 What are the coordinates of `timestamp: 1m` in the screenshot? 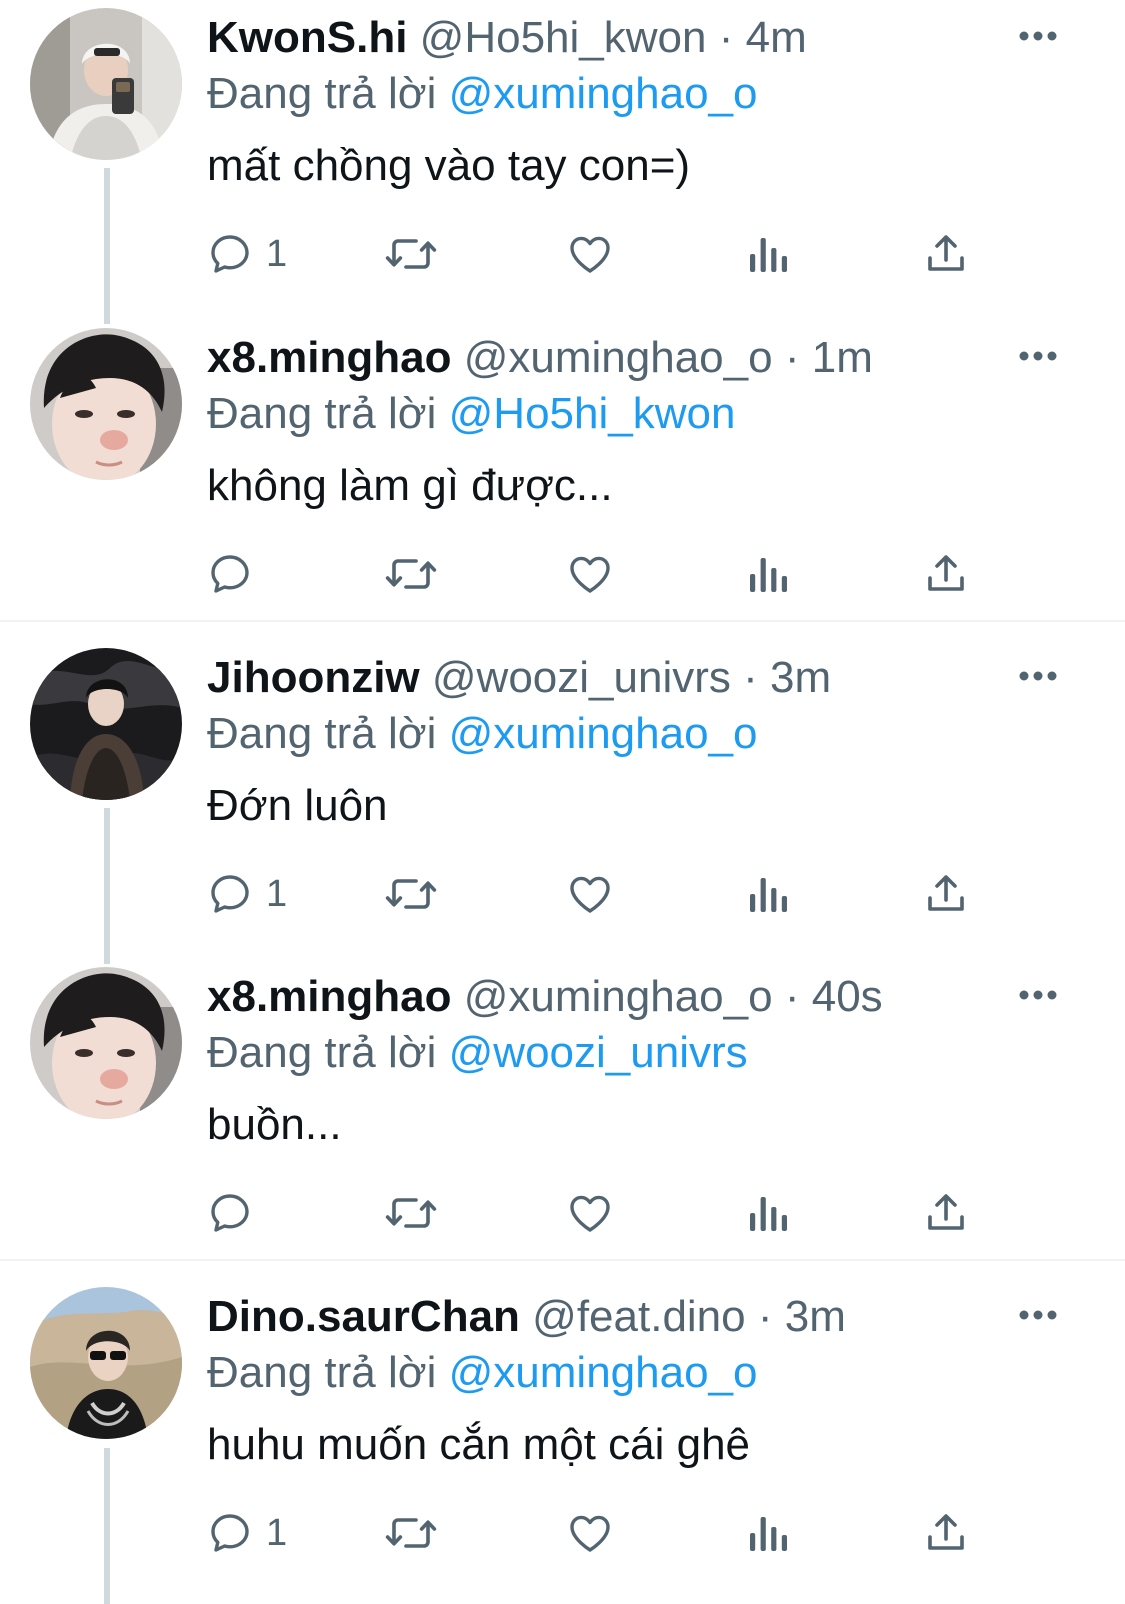 It's located at (842, 357).